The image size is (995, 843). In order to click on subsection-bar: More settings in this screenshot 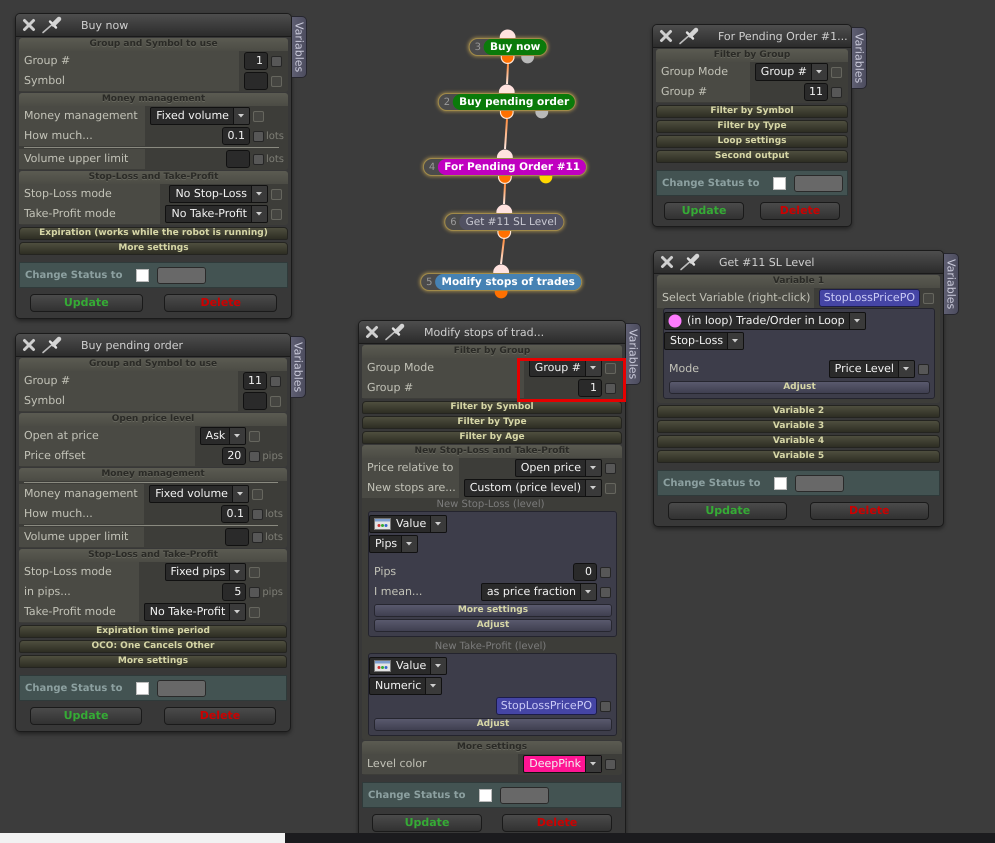, I will do `click(493, 610)`.